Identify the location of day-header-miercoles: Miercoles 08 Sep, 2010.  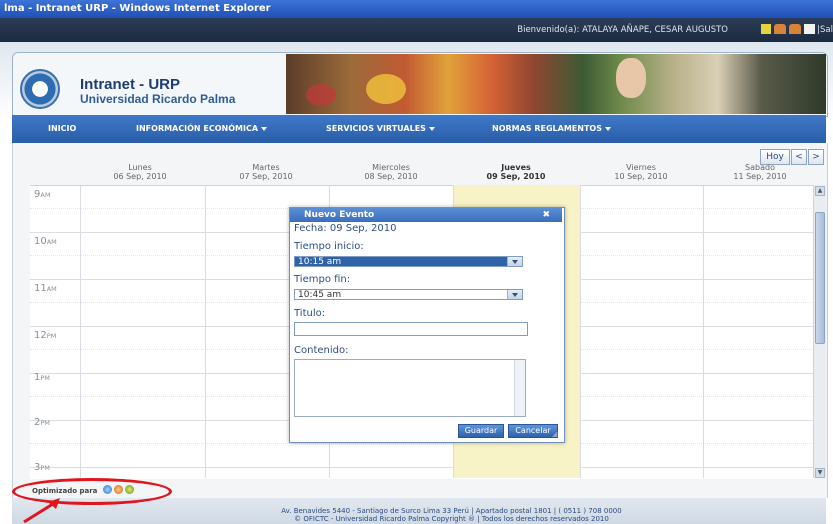
(391, 172).